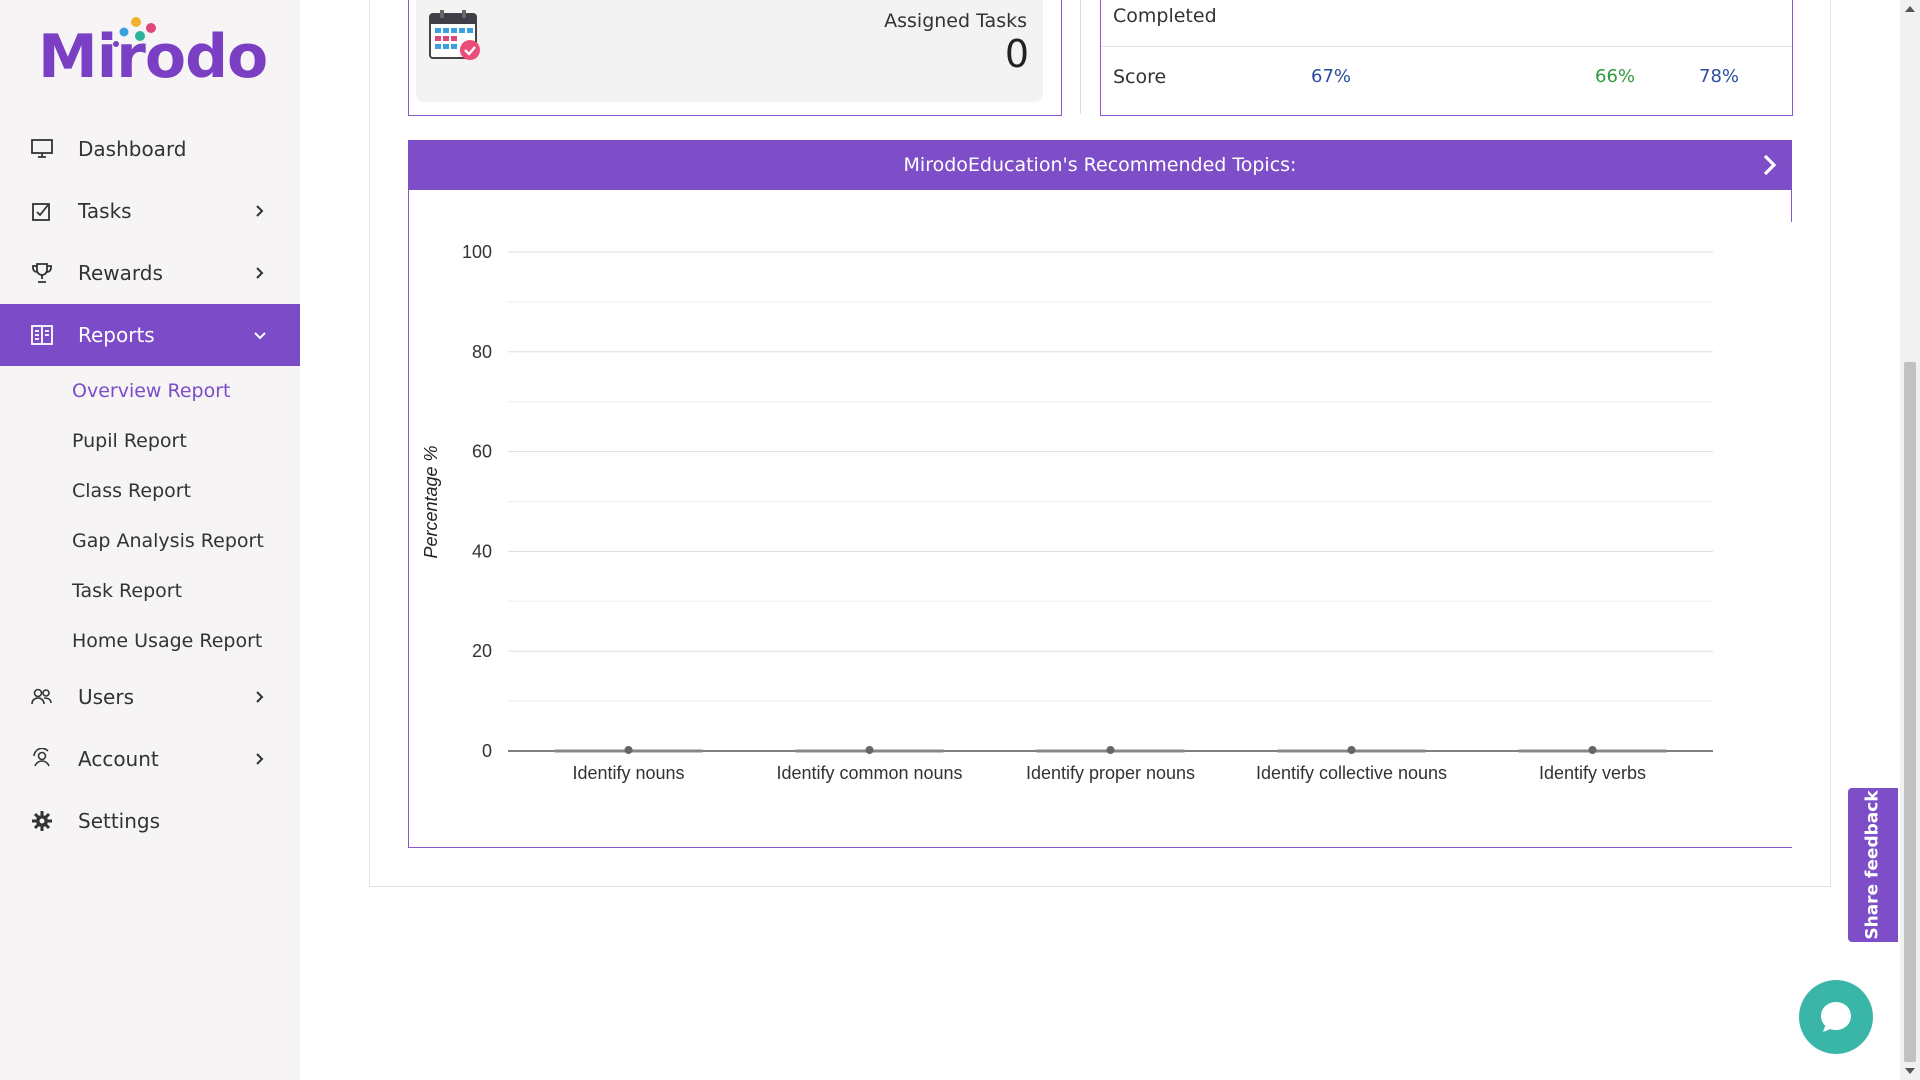  What do you see at coordinates (42, 211) in the screenshot?
I see `tasks-icon` at bounding box center [42, 211].